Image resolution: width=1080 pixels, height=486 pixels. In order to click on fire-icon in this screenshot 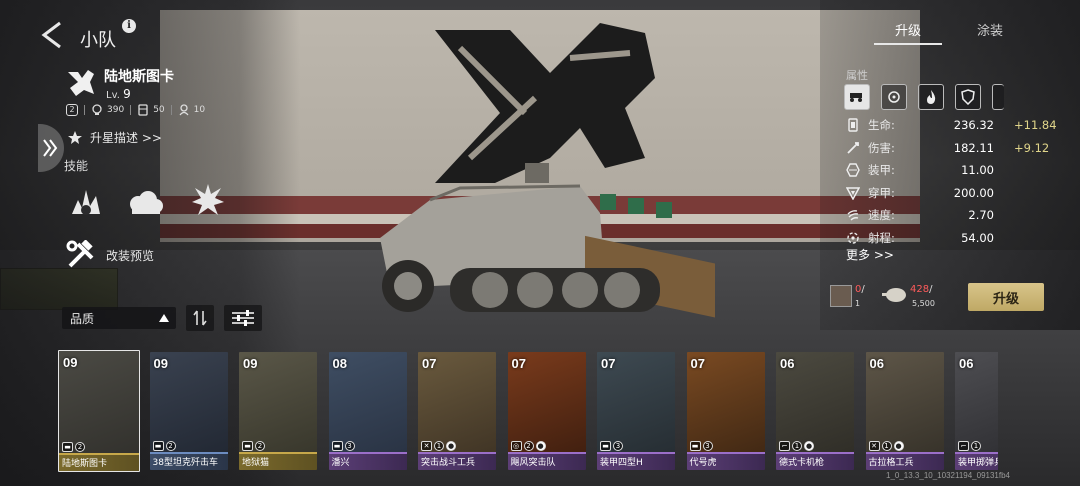, I will do `click(931, 97)`.